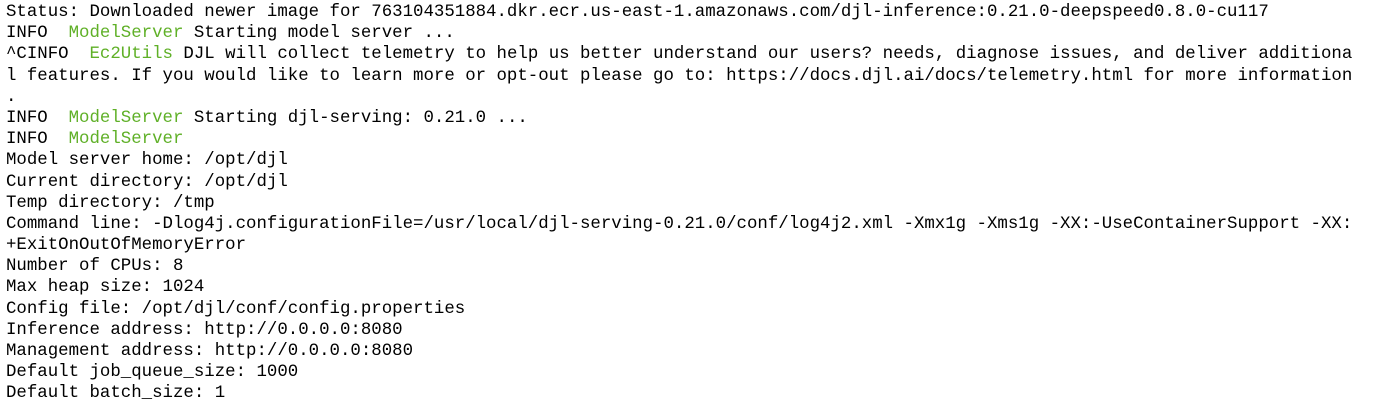 The height and width of the screenshot is (412, 1400). Describe the element at coordinates (131, 55) in the screenshot. I see `logger-name: Ec2Utils` at that location.